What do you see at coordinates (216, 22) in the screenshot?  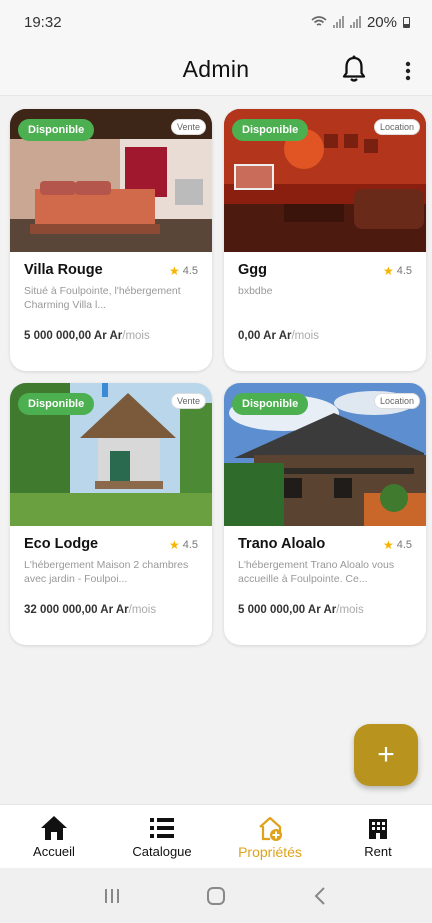 I see `status-bar: 19:32 20%` at bounding box center [216, 22].